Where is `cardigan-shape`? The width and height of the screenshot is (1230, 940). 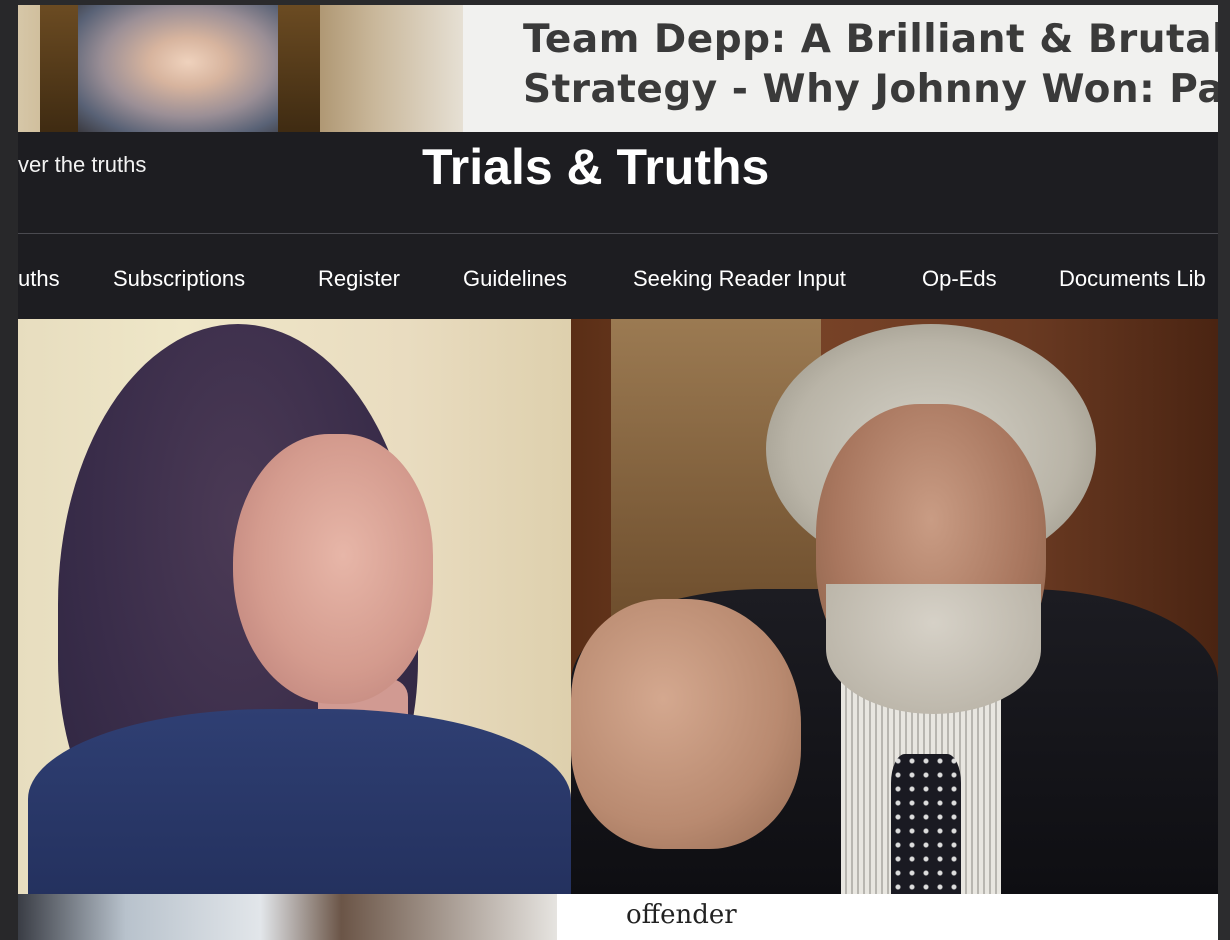 cardigan-shape is located at coordinates (299, 801).